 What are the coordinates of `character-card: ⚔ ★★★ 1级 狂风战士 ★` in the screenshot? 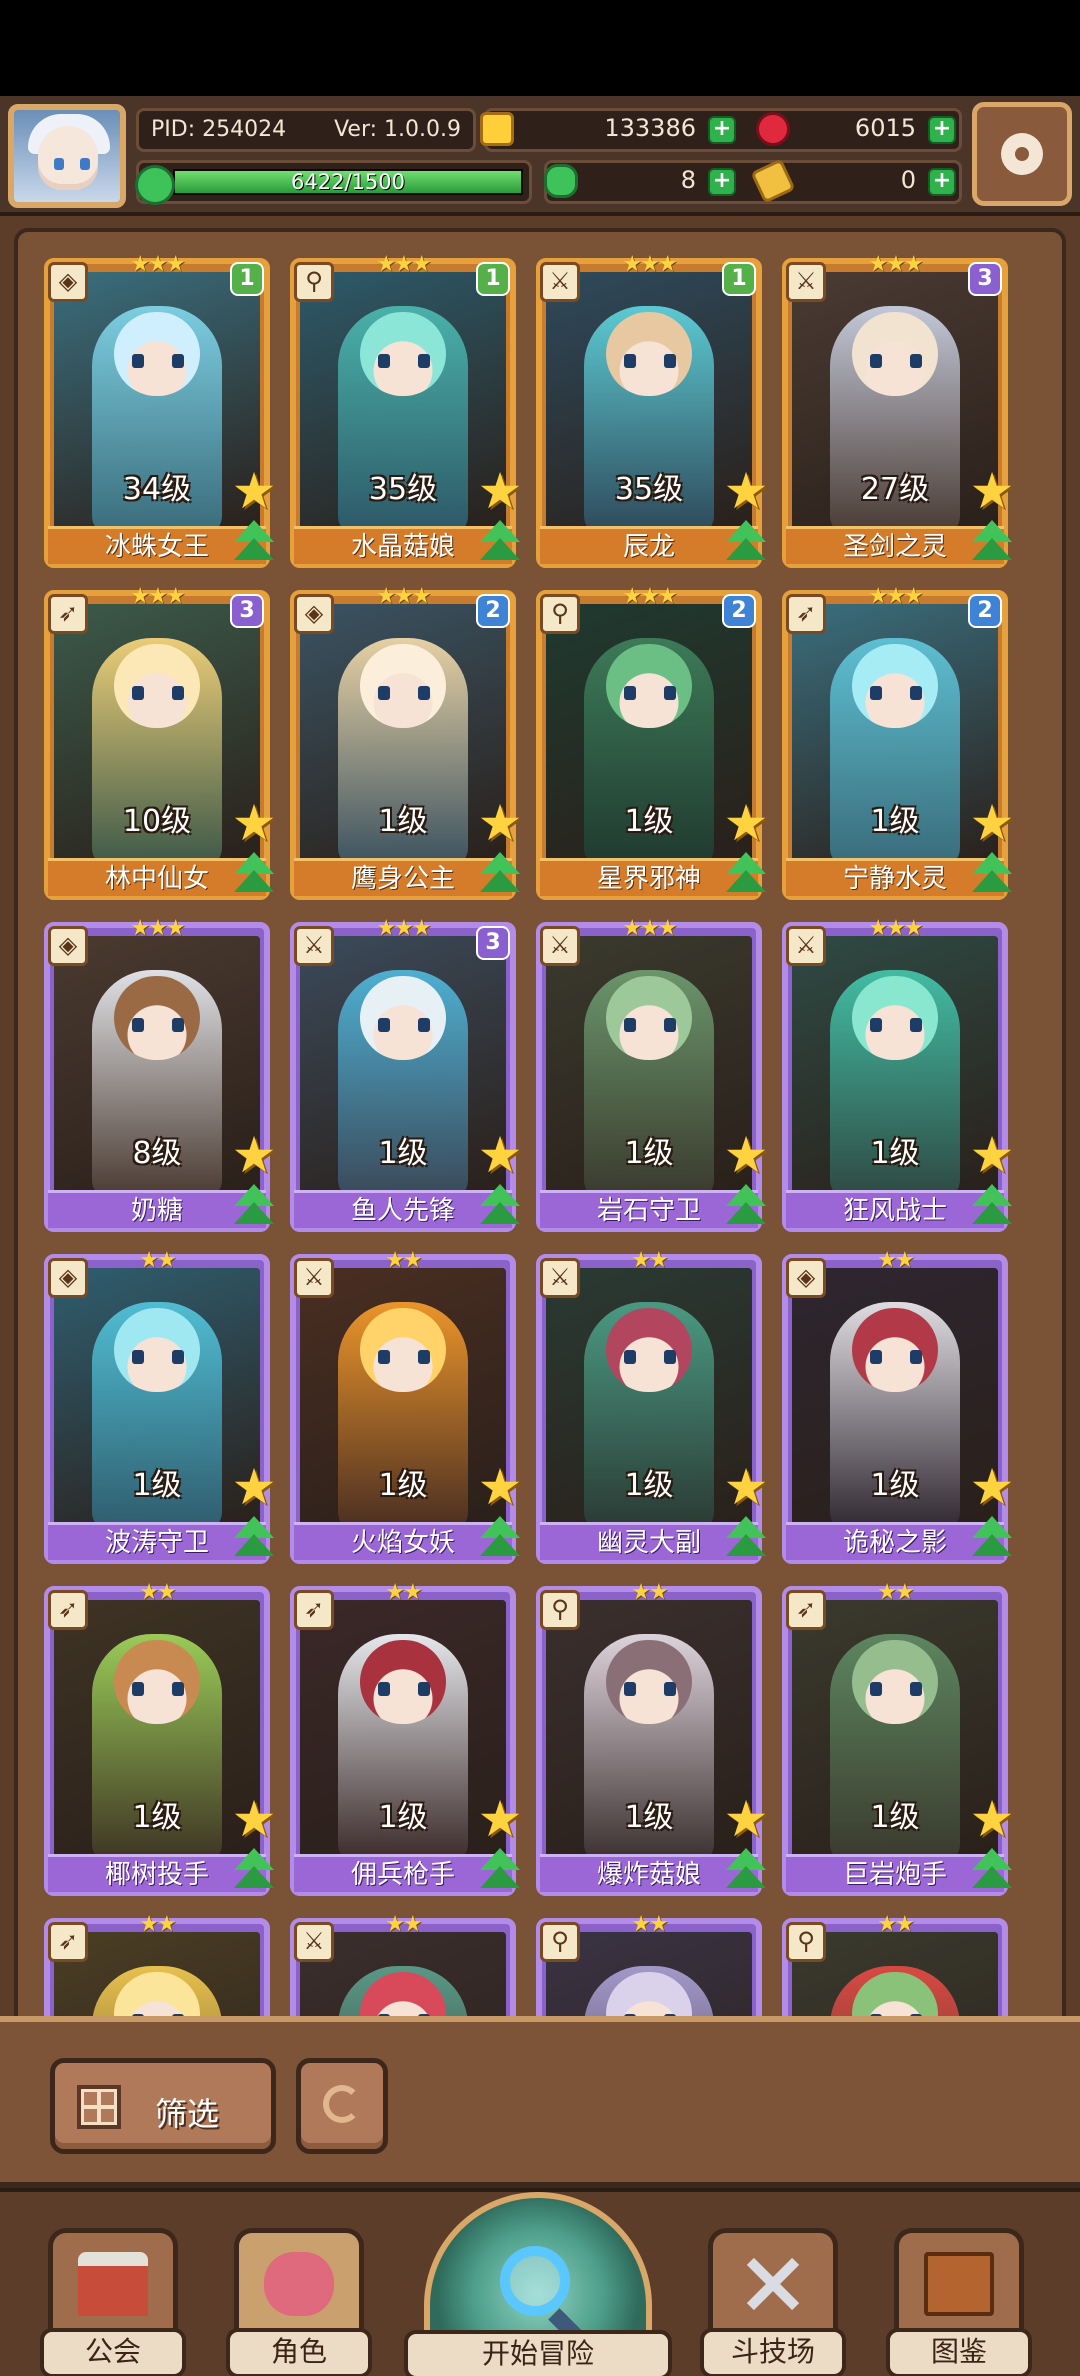 It's located at (898, 1074).